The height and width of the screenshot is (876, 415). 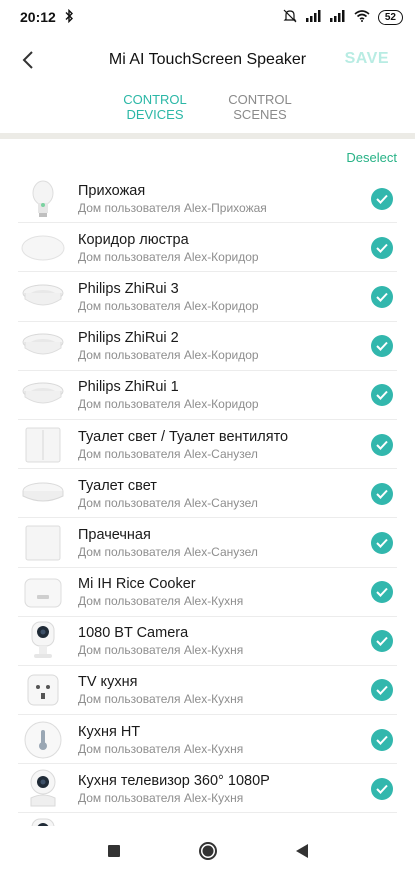 I want to click on tab-label-line: SCENES, so click(x=260, y=114).